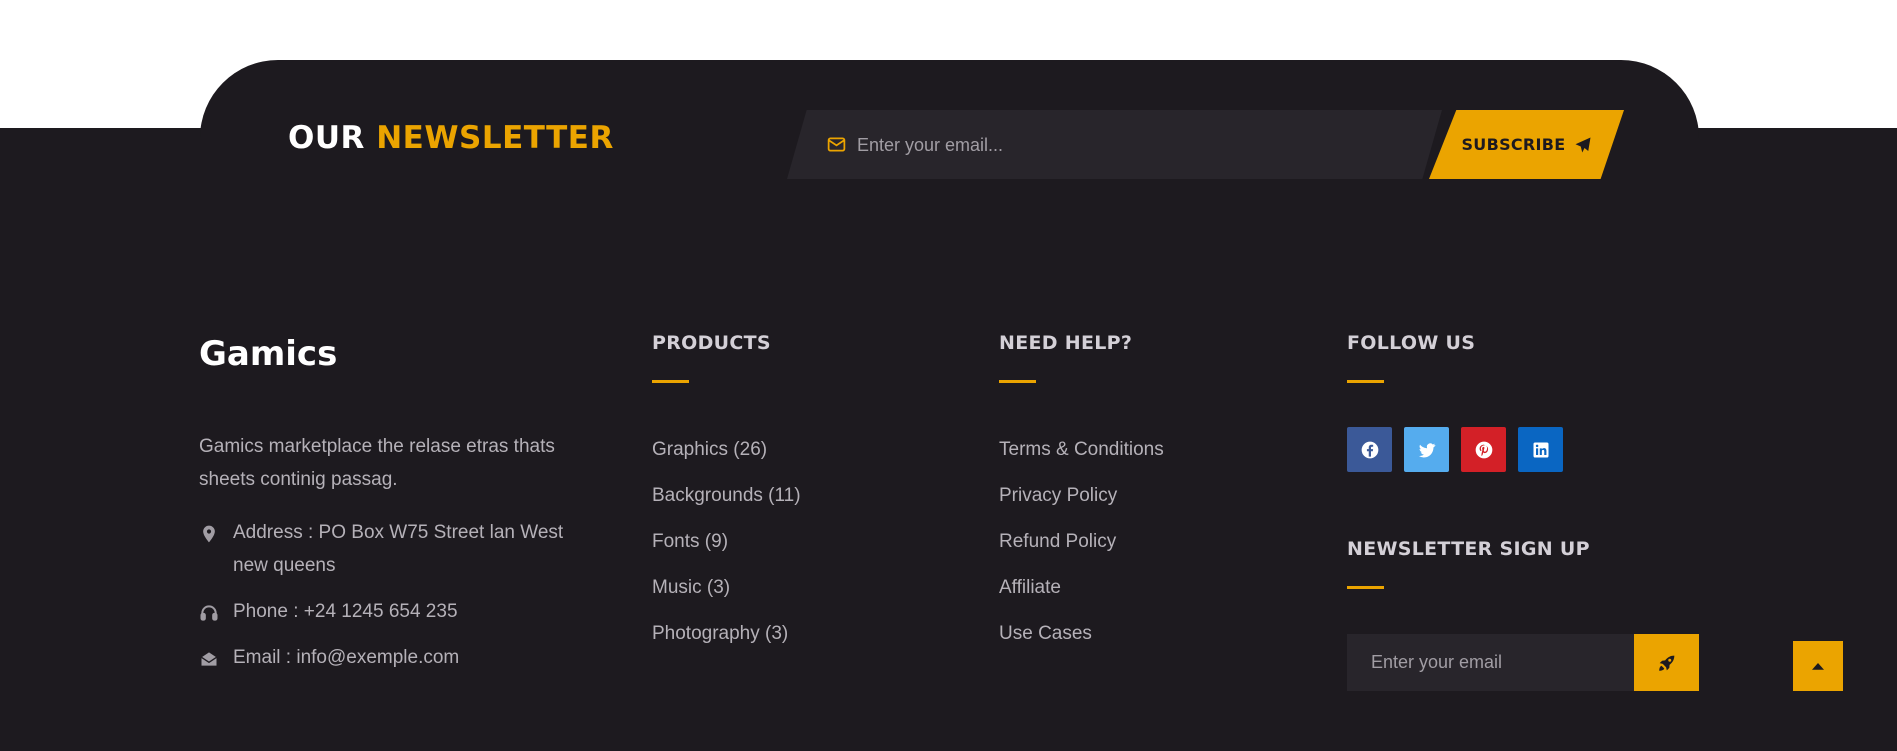 Image resolution: width=1897 pixels, height=751 pixels. What do you see at coordinates (209, 659) in the screenshot?
I see `envelope-open-icon` at bounding box center [209, 659].